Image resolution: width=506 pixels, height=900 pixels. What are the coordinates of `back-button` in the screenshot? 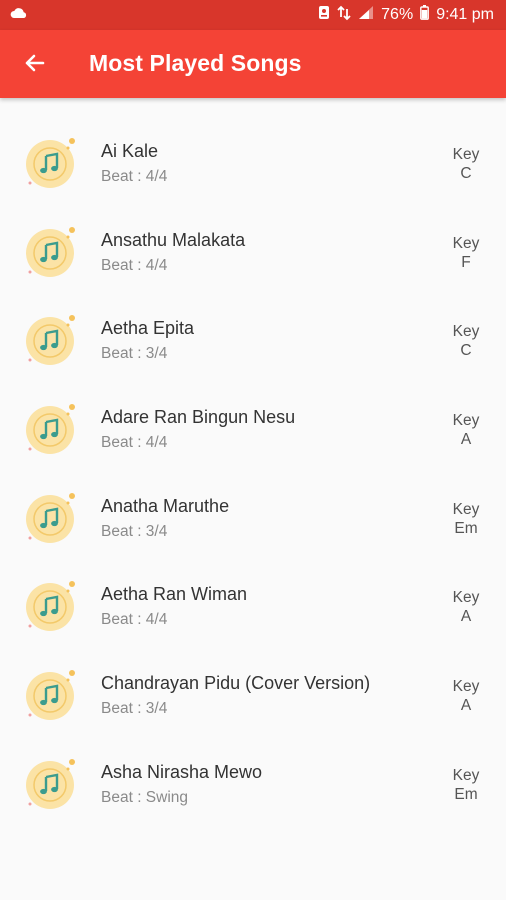 It's located at (35, 65).